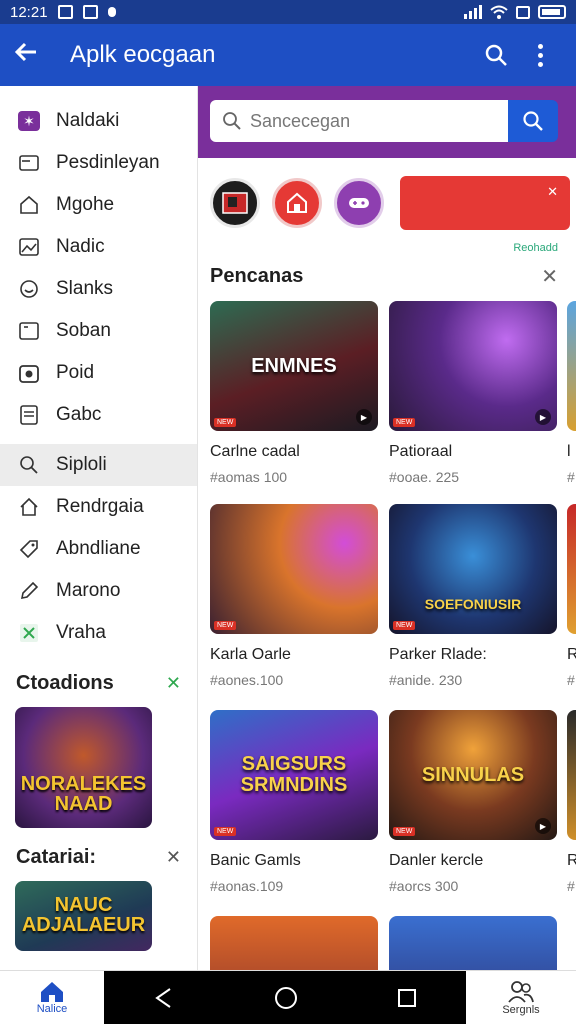  I want to click on app-title: Aplk eocgaan, so click(143, 54).